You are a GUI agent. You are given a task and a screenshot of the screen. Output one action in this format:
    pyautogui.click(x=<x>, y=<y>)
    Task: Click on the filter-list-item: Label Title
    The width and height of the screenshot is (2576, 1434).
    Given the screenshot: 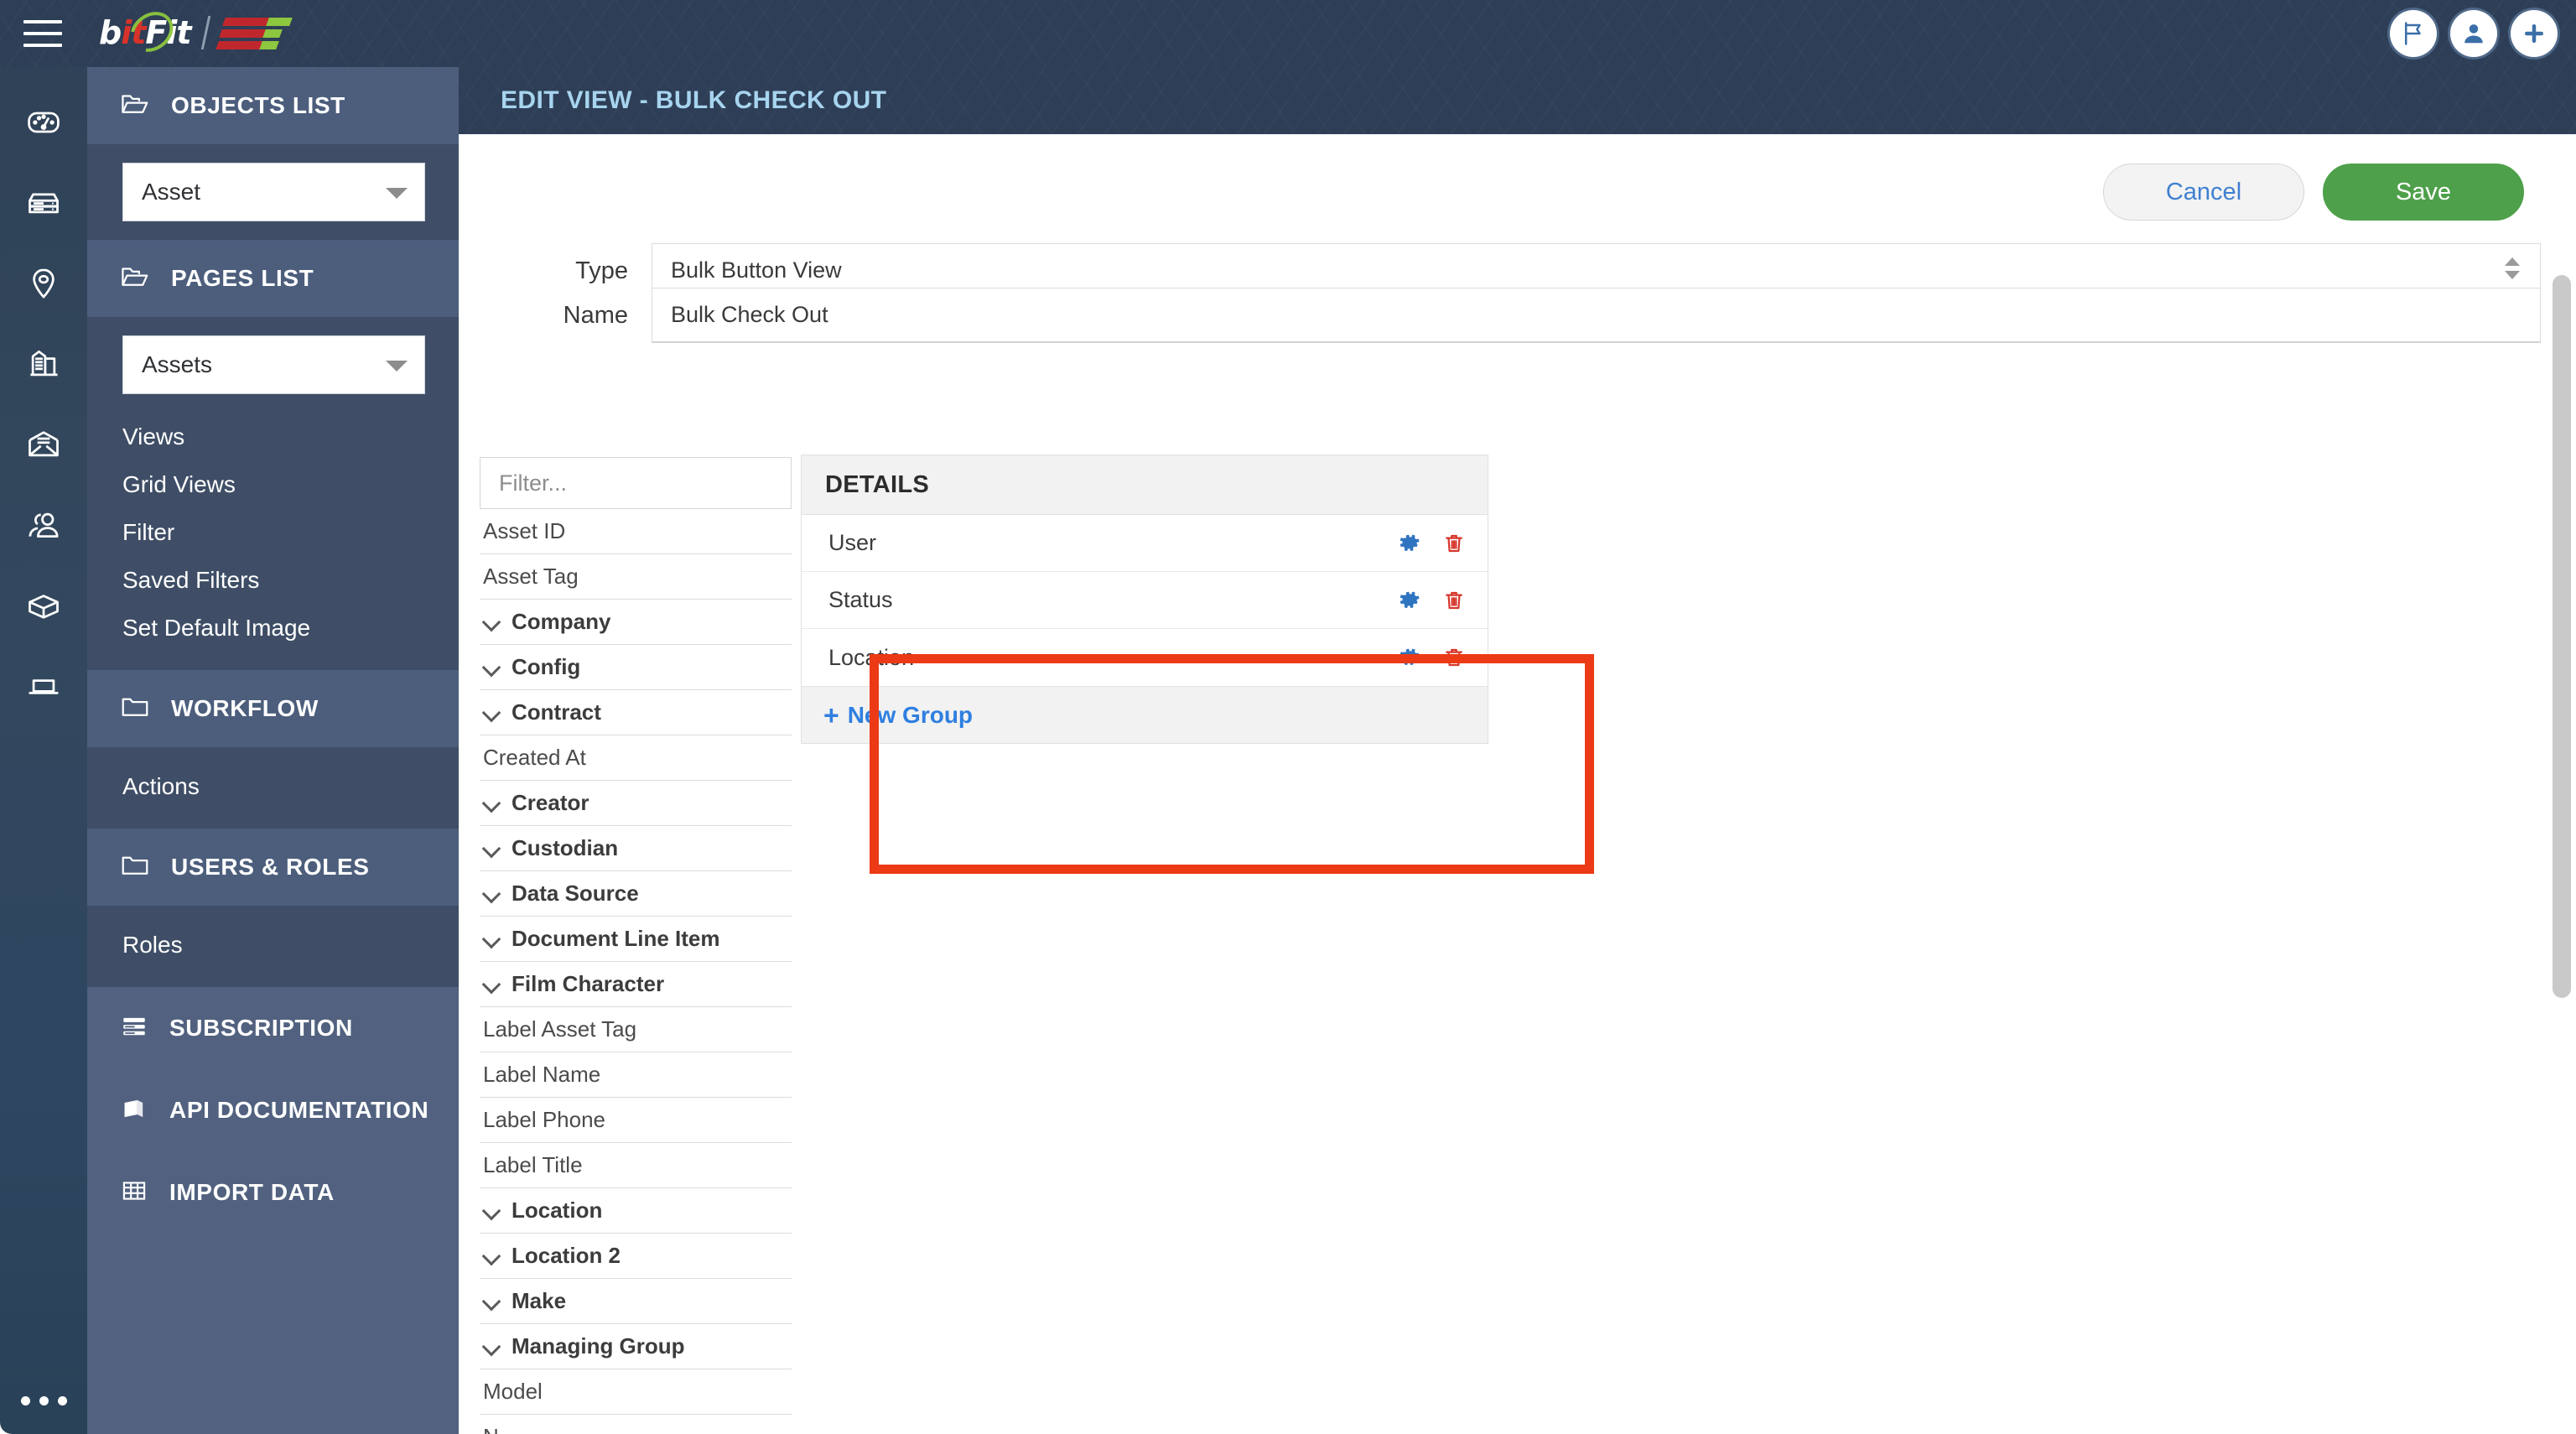 What is the action you would take?
    pyautogui.click(x=636, y=1165)
    